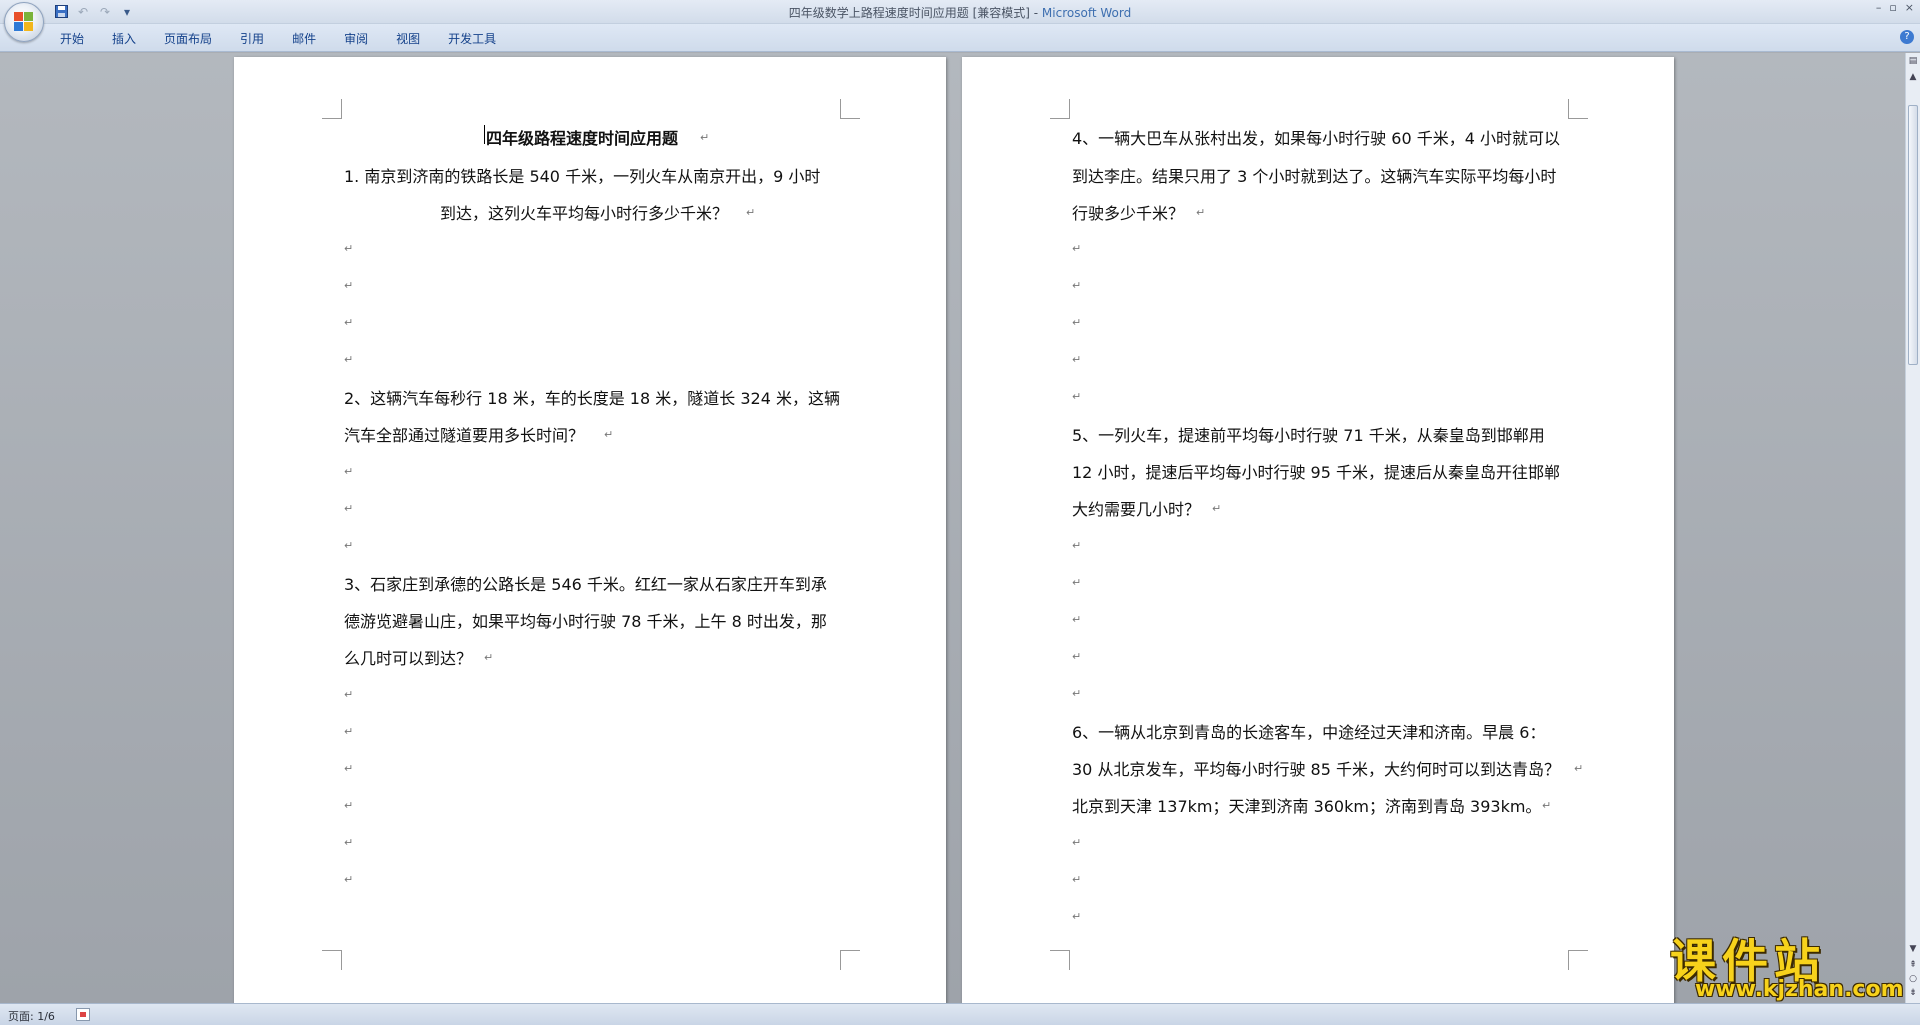 The image size is (1920, 1025). What do you see at coordinates (252, 38) in the screenshot?
I see `tab-references: 引用` at bounding box center [252, 38].